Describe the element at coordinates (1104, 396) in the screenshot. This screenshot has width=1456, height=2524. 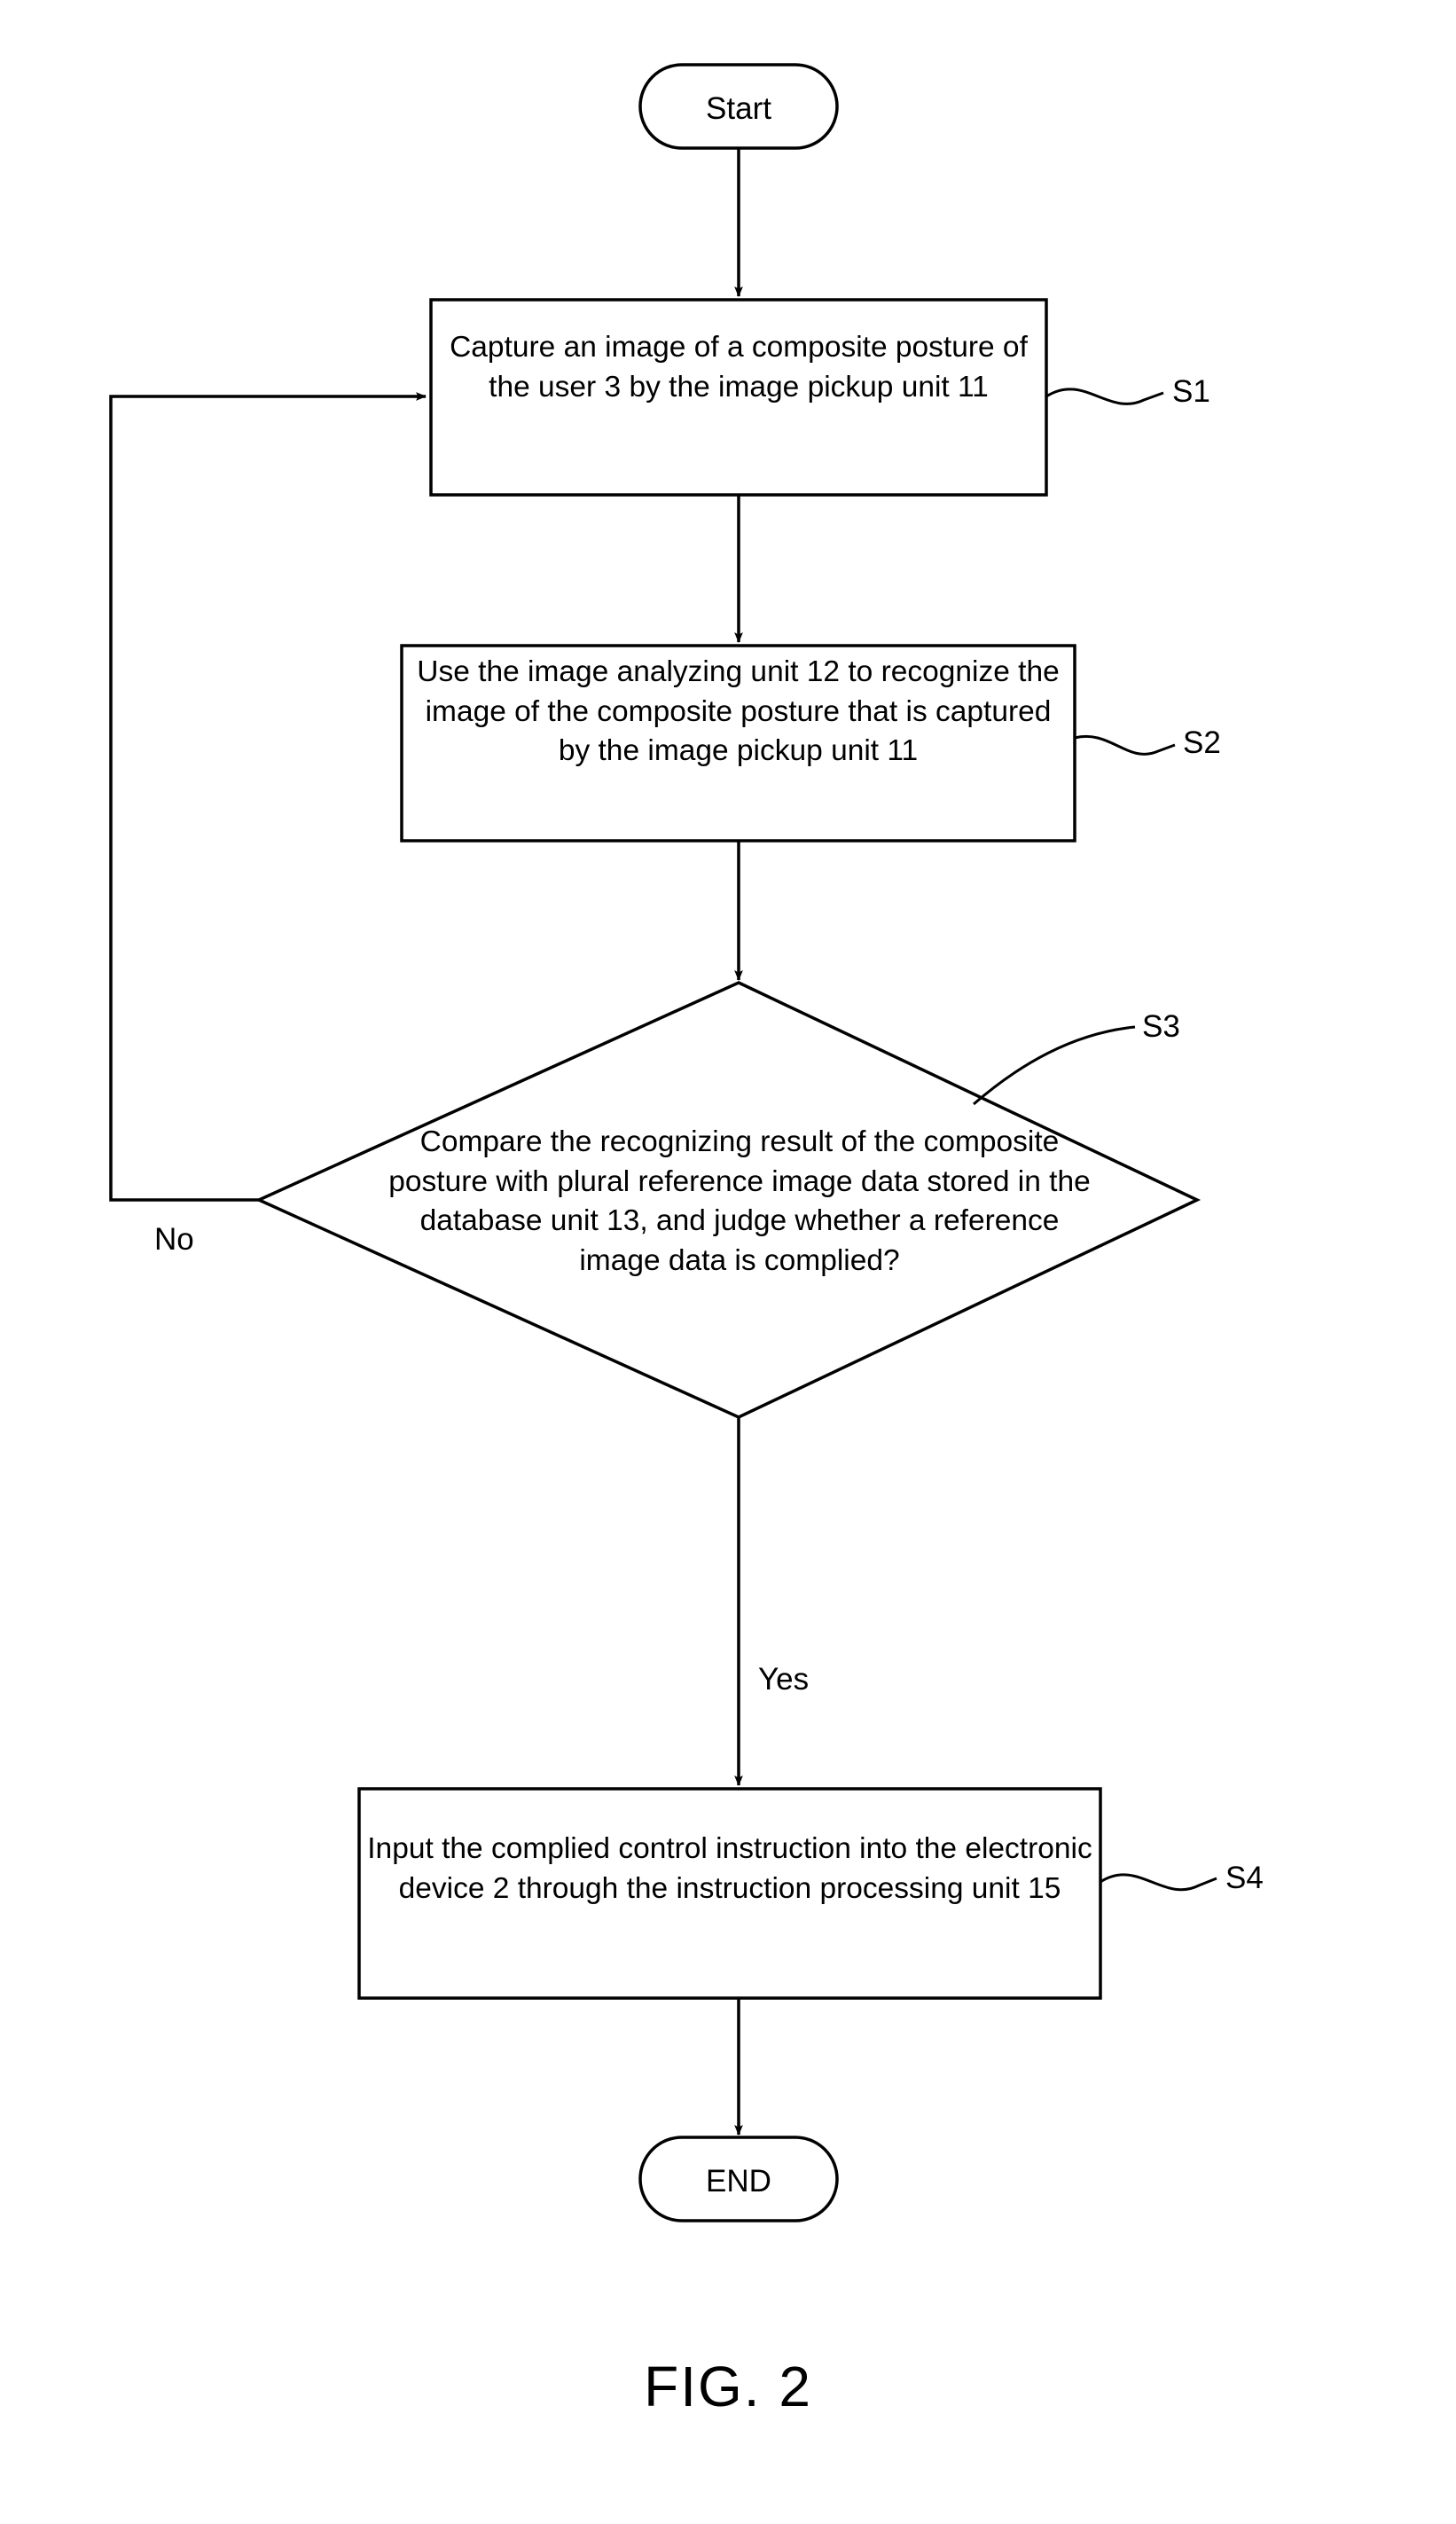
I see `s1-leader-line` at that location.